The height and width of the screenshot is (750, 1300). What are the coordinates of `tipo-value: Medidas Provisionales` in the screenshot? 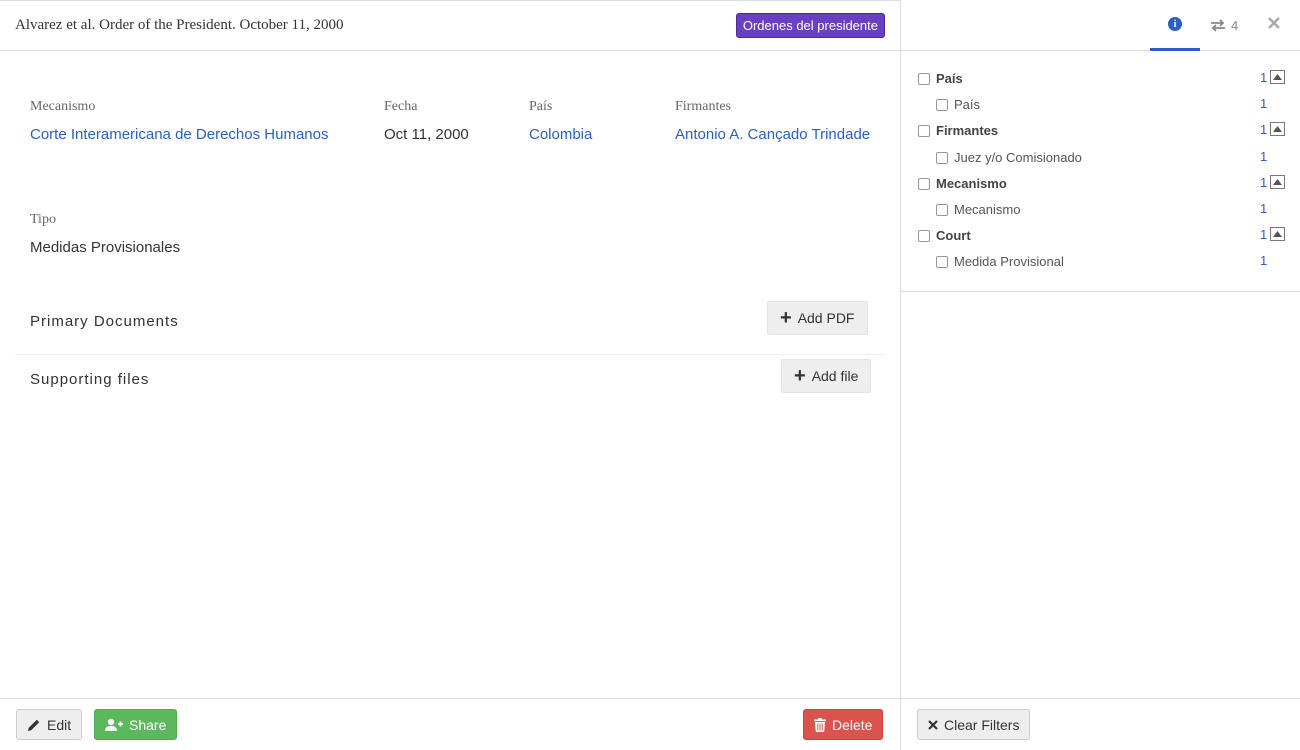 It's located at (105, 247).